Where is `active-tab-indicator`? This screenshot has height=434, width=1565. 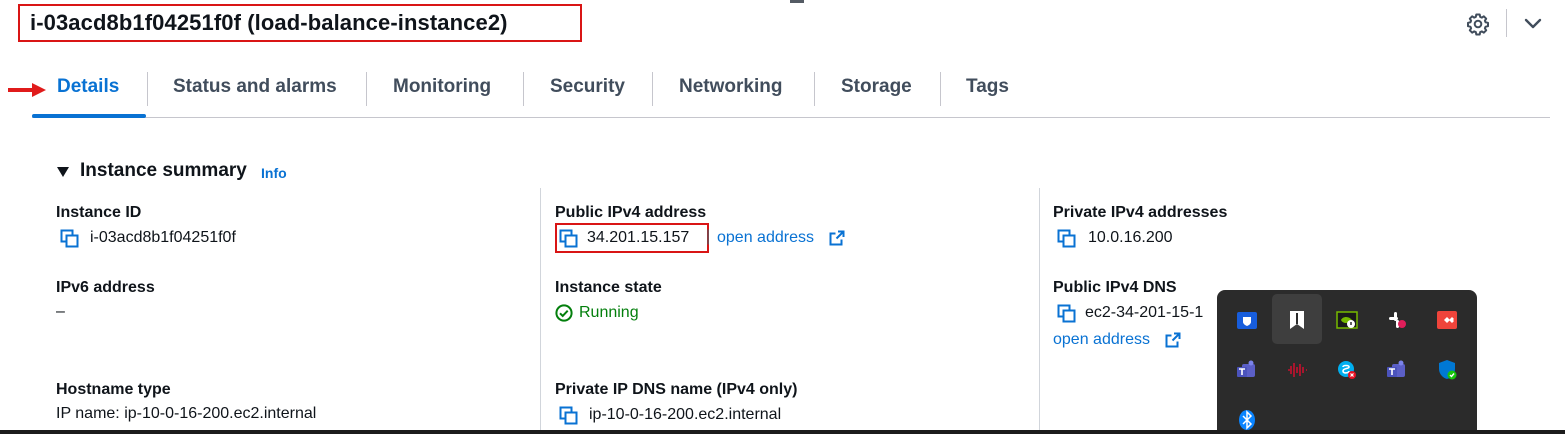 active-tab-indicator is located at coordinates (89, 116).